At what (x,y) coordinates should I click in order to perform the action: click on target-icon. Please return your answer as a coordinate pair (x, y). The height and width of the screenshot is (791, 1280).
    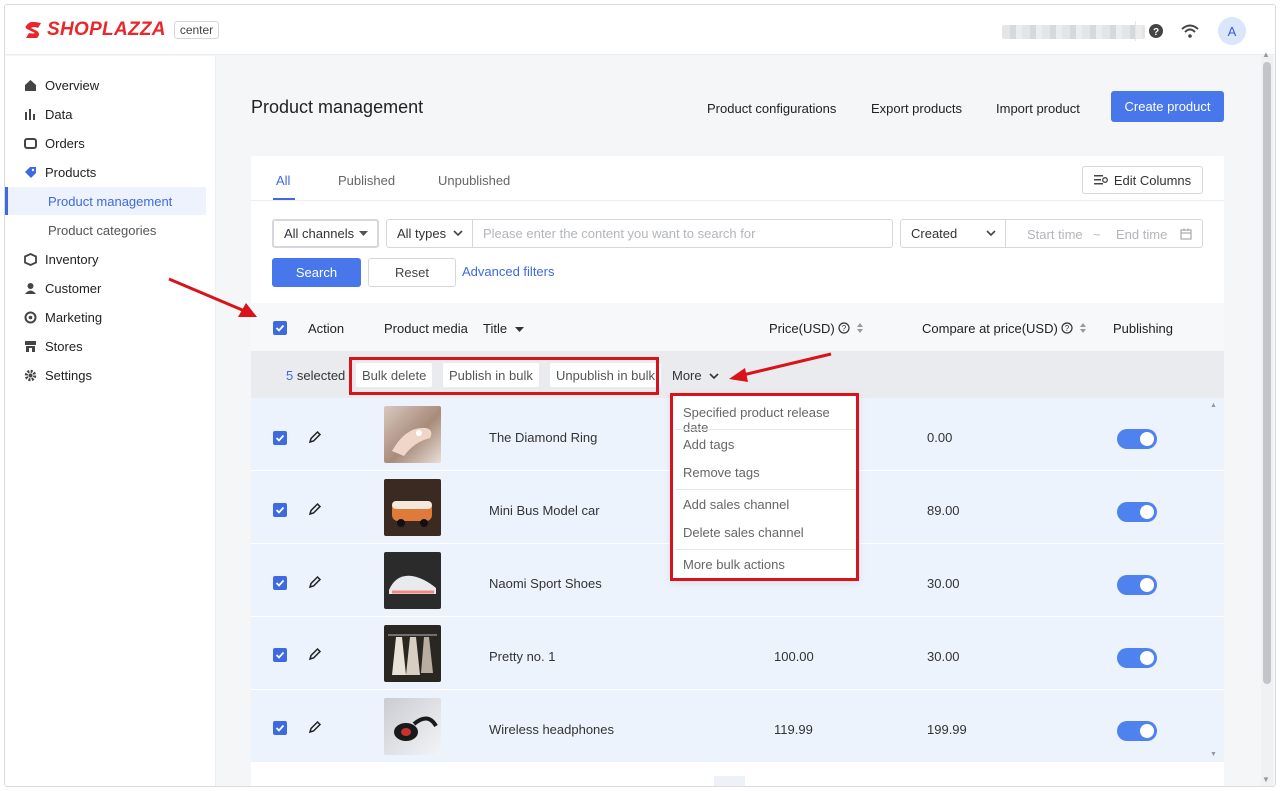
    Looking at the image, I should click on (30, 317).